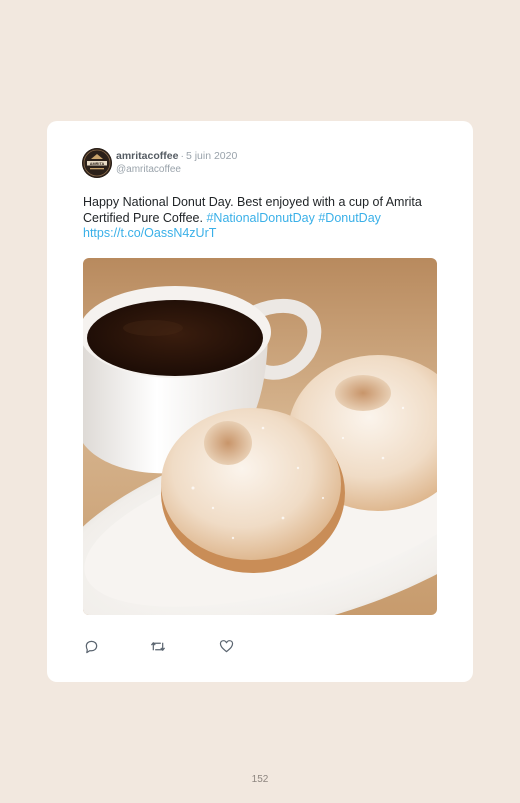 The height and width of the screenshot is (803, 520). I want to click on page-number: 152, so click(260, 779).